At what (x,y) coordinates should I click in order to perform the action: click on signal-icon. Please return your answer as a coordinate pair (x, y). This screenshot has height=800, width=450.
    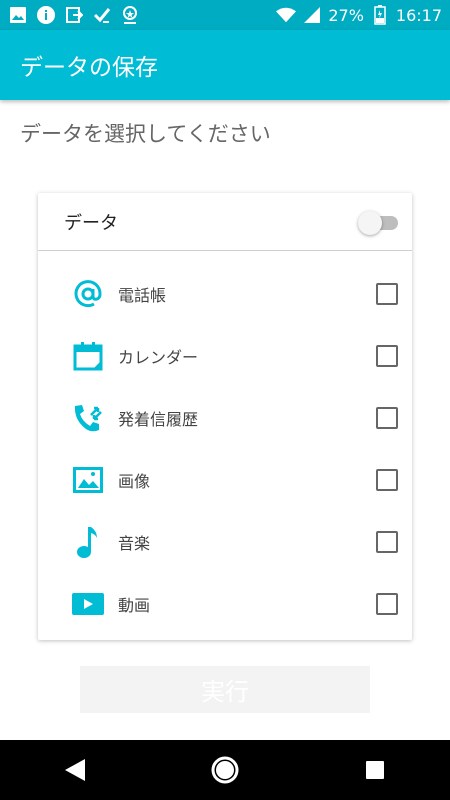
    Looking at the image, I should click on (312, 15).